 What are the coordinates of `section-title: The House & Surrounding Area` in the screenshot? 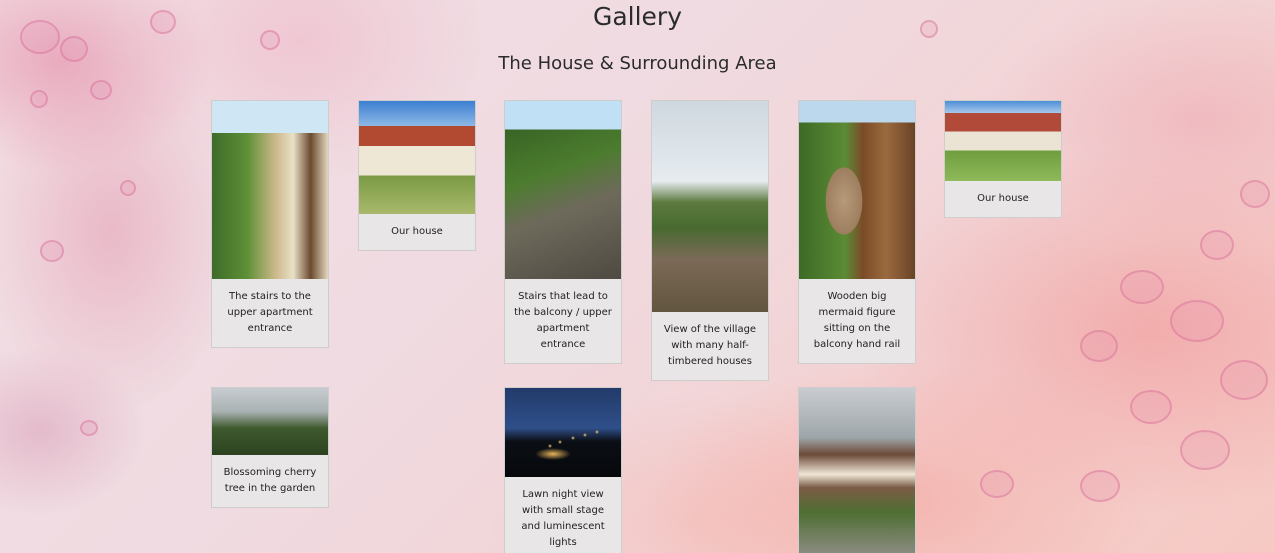 It's located at (637, 63).